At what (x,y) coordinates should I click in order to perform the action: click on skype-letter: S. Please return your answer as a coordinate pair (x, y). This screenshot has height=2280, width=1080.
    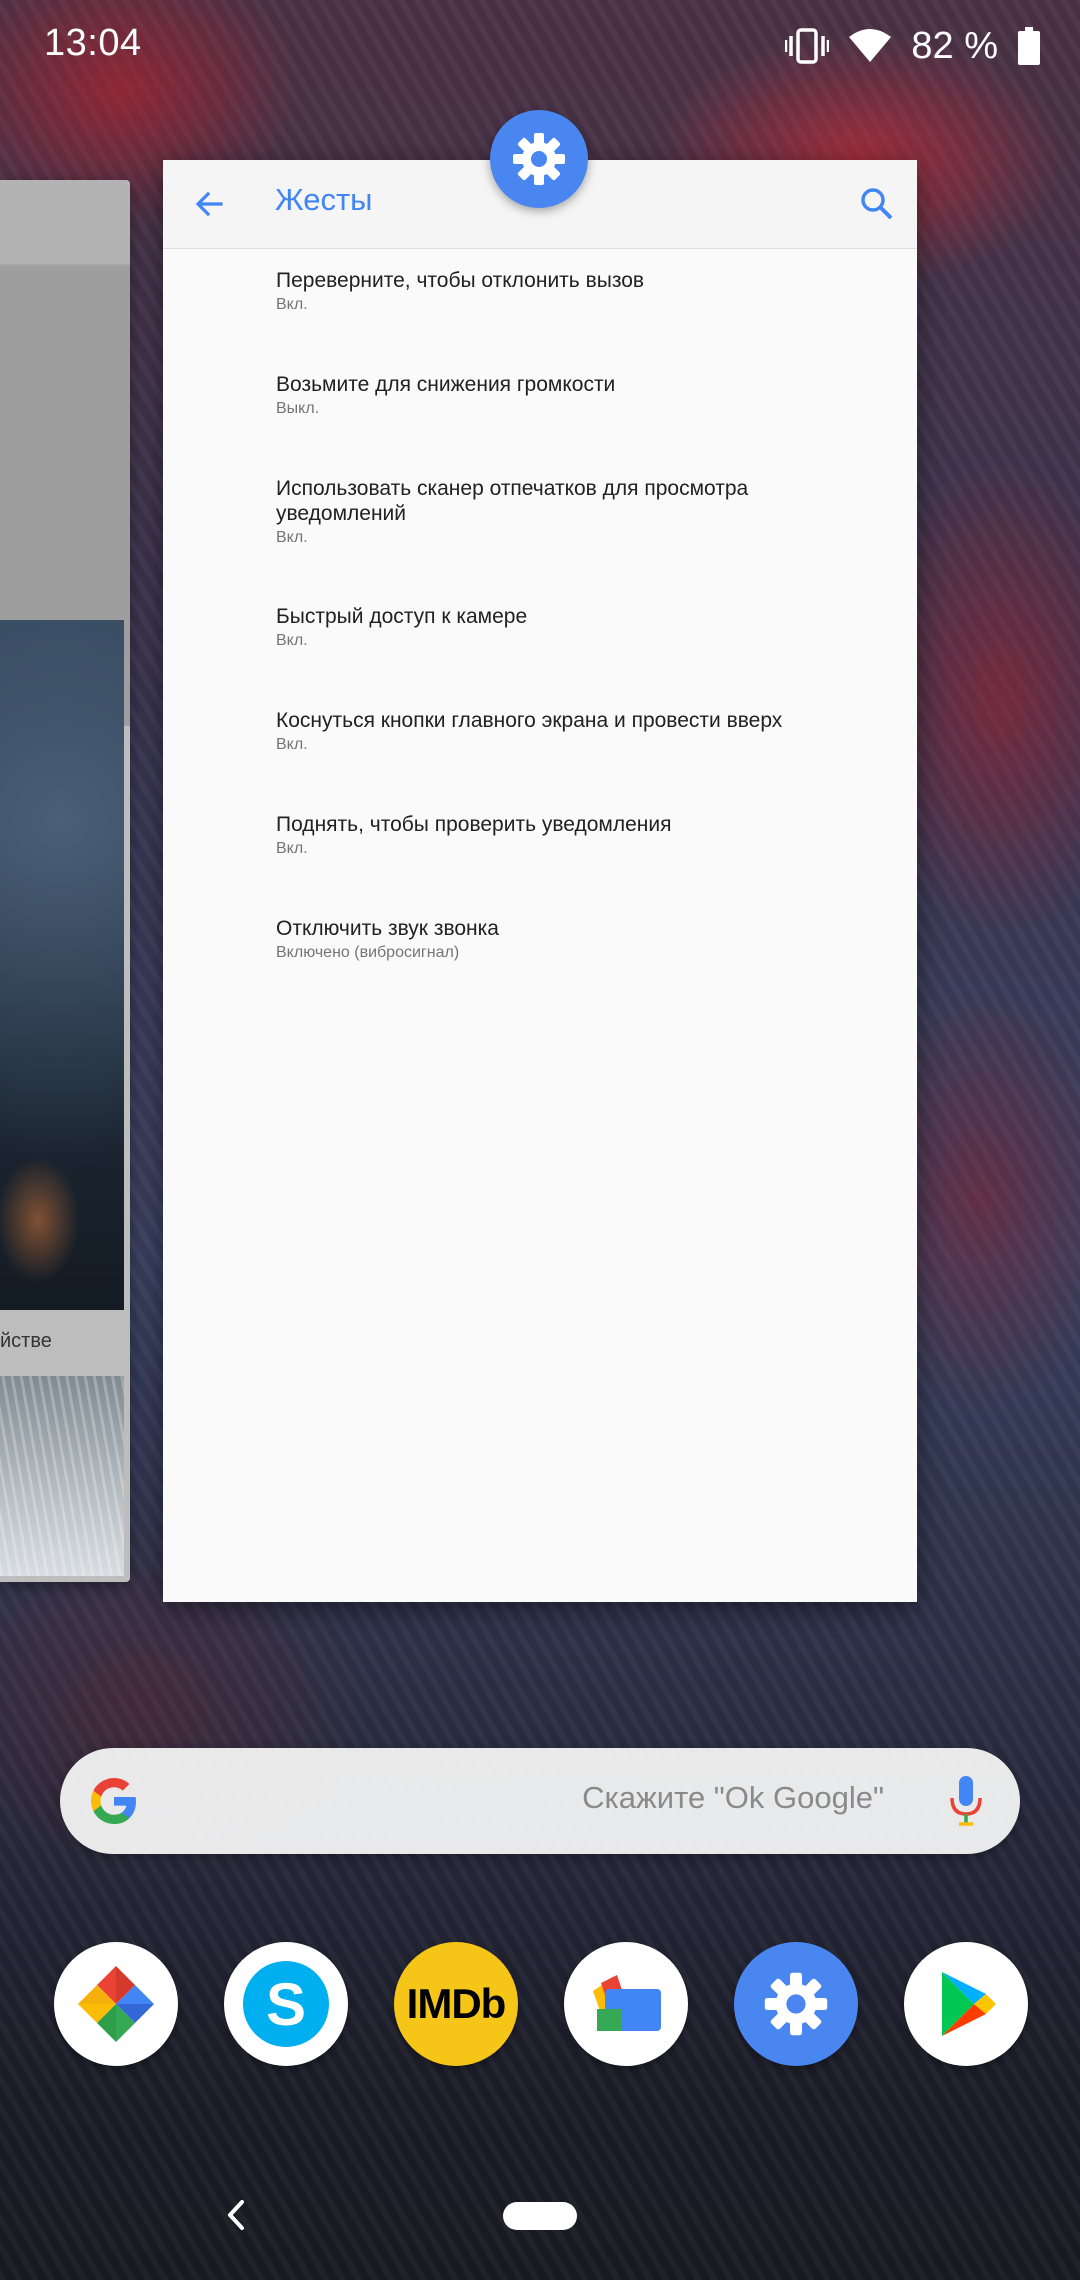
    Looking at the image, I should click on (286, 2004).